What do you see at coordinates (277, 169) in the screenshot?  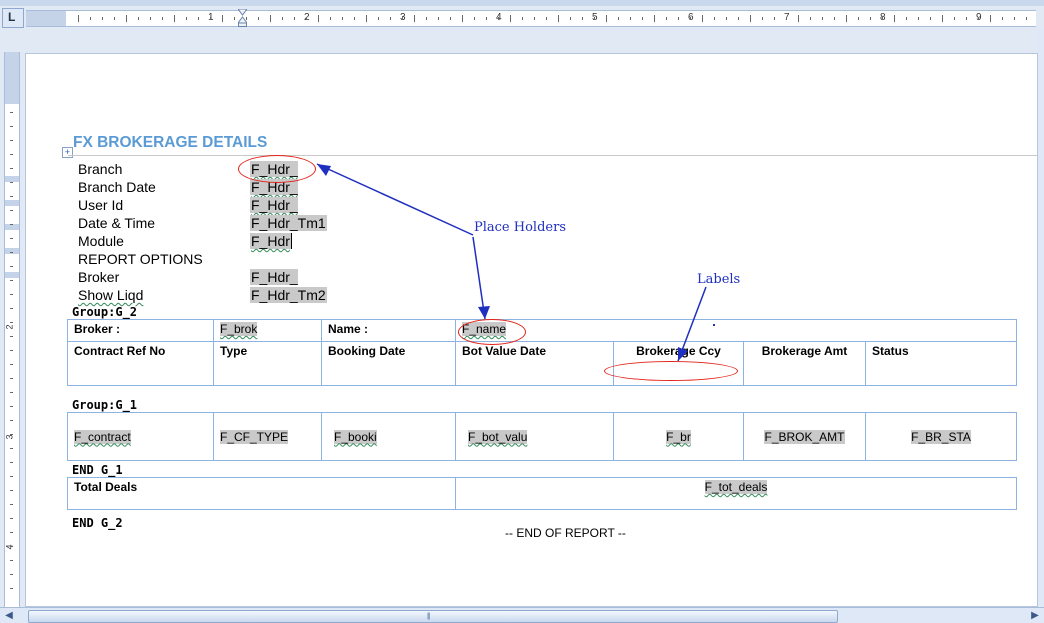 I see `highlight-oval-placeholder` at bounding box center [277, 169].